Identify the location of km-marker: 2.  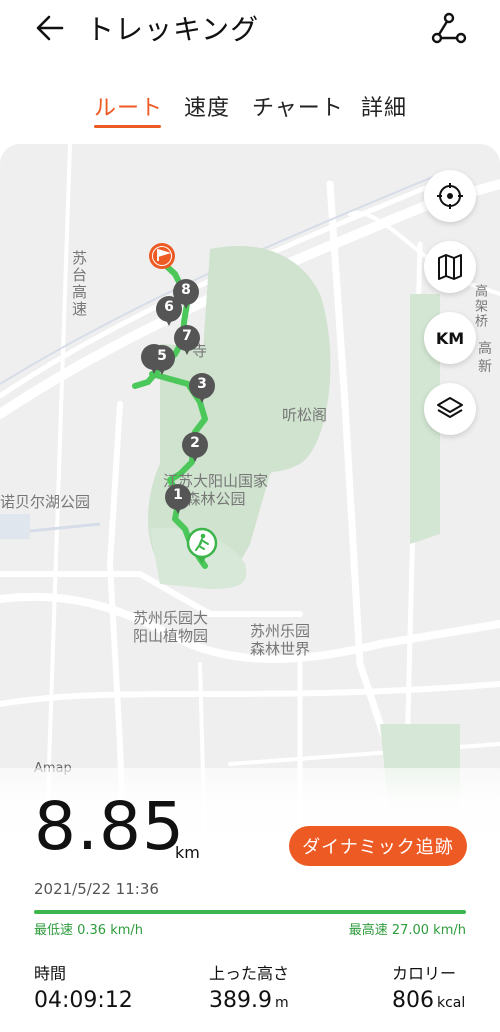
(195, 448).